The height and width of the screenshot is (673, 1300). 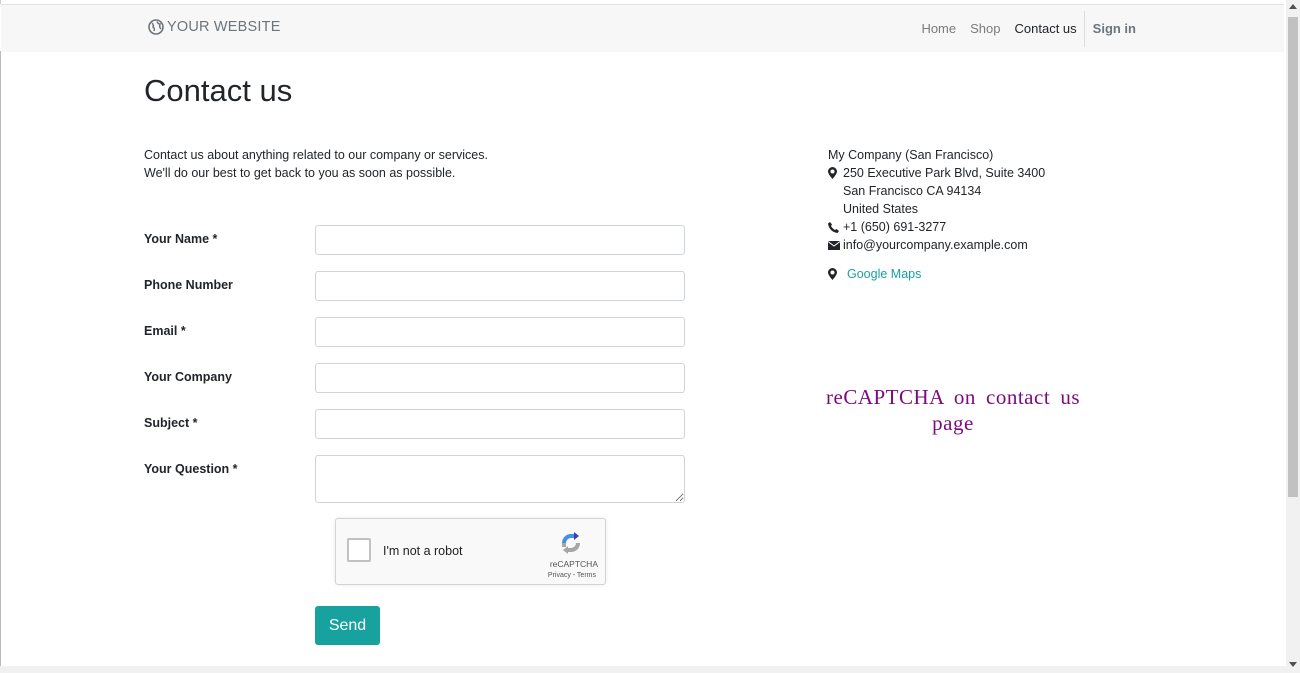 I want to click on nav-divider, so click(x=1084, y=28).